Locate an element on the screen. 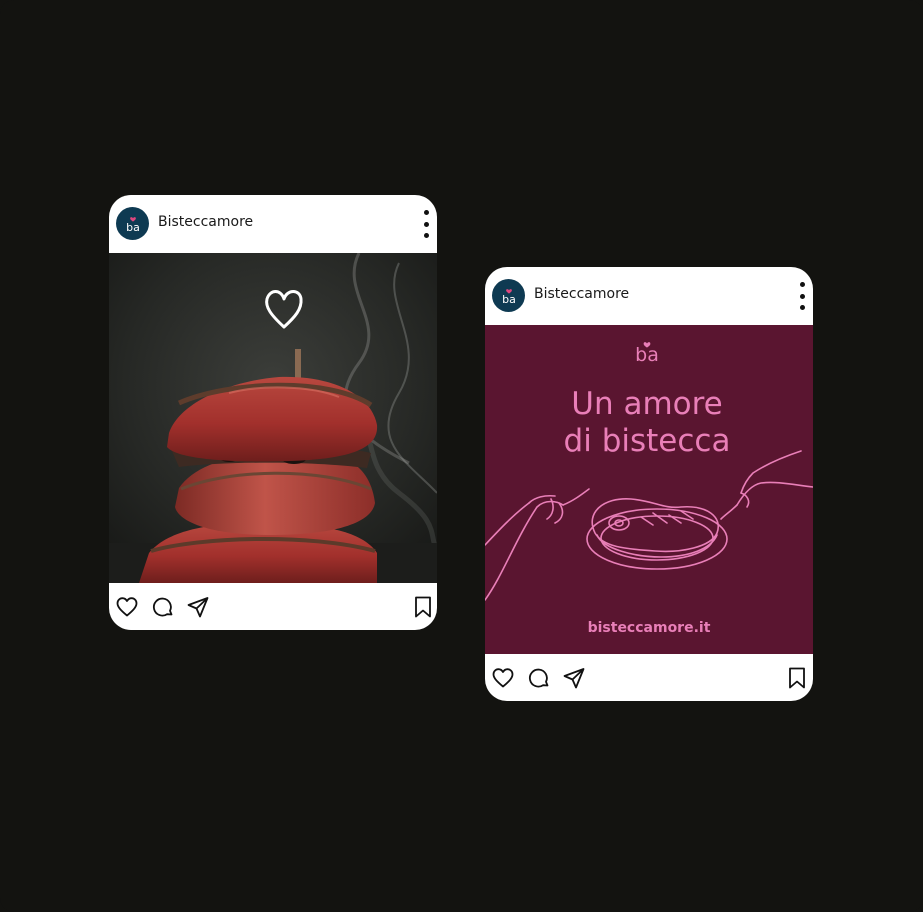  headline-line2: di bistecca is located at coordinates (647, 441).